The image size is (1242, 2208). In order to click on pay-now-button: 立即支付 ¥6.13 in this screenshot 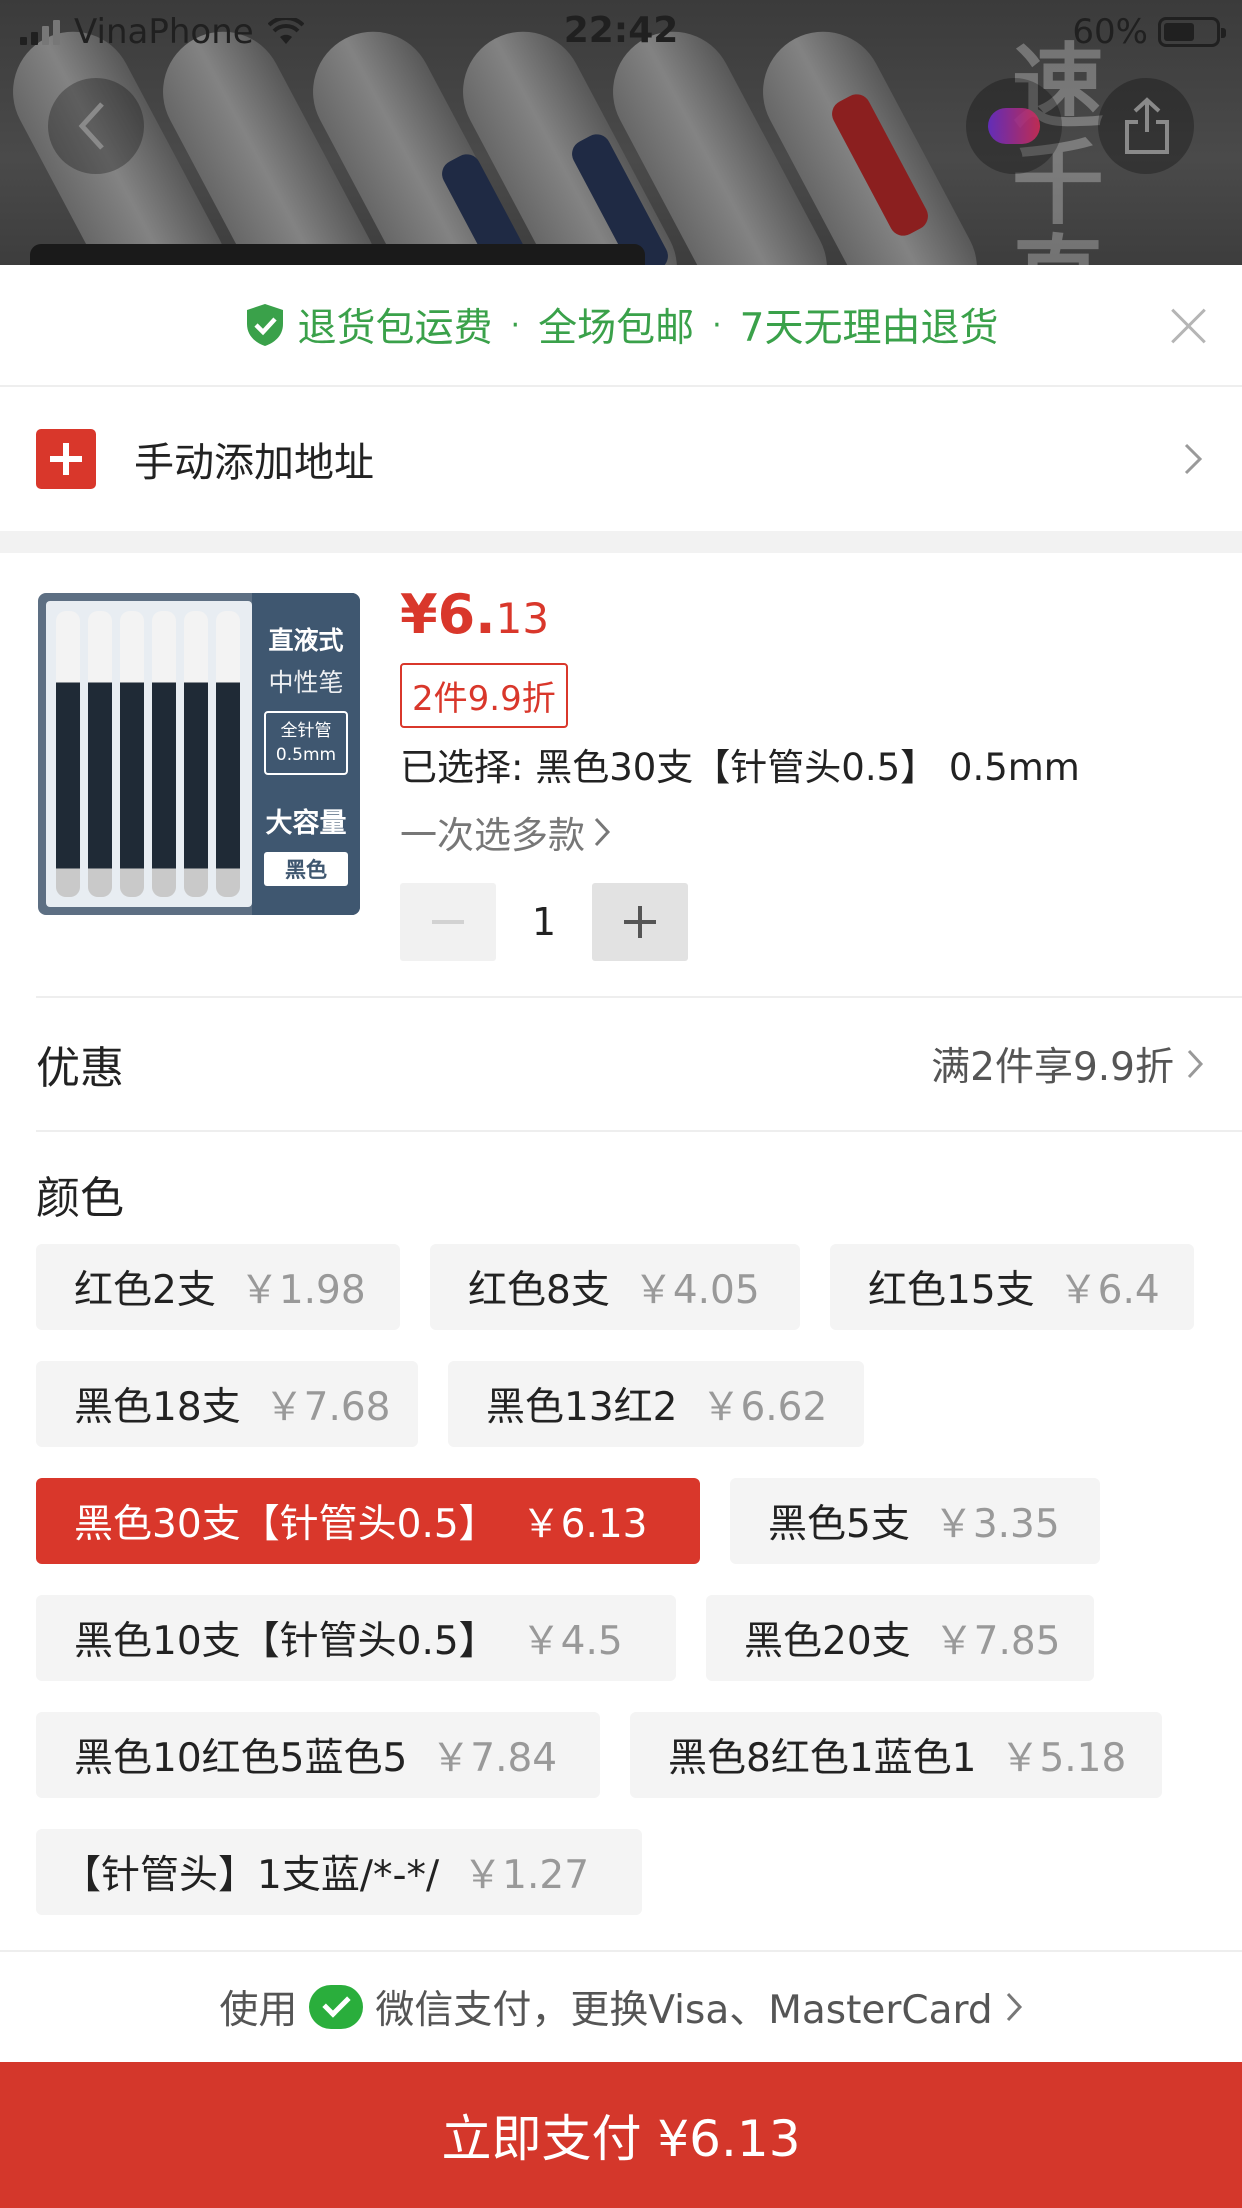, I will do `click(621, 2135)`.